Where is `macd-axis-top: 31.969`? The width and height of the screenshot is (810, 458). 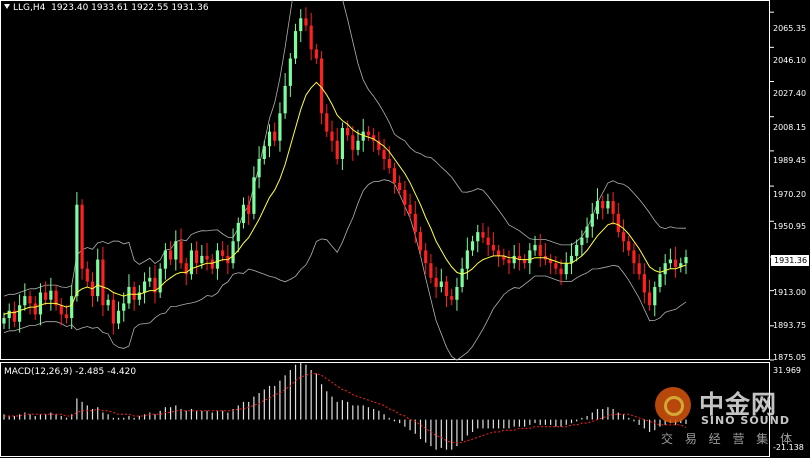
macd-axis-top: 31.969 is located at coordinates (787, 370).